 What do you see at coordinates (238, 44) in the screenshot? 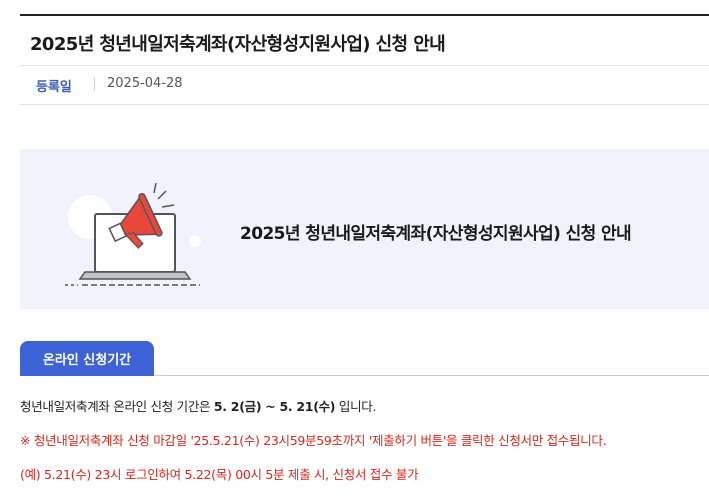
I see `page-title: 2025년 청년내일저축계좌(자산형성지원사업) 신청 안내` at bounding box center [238, 44].